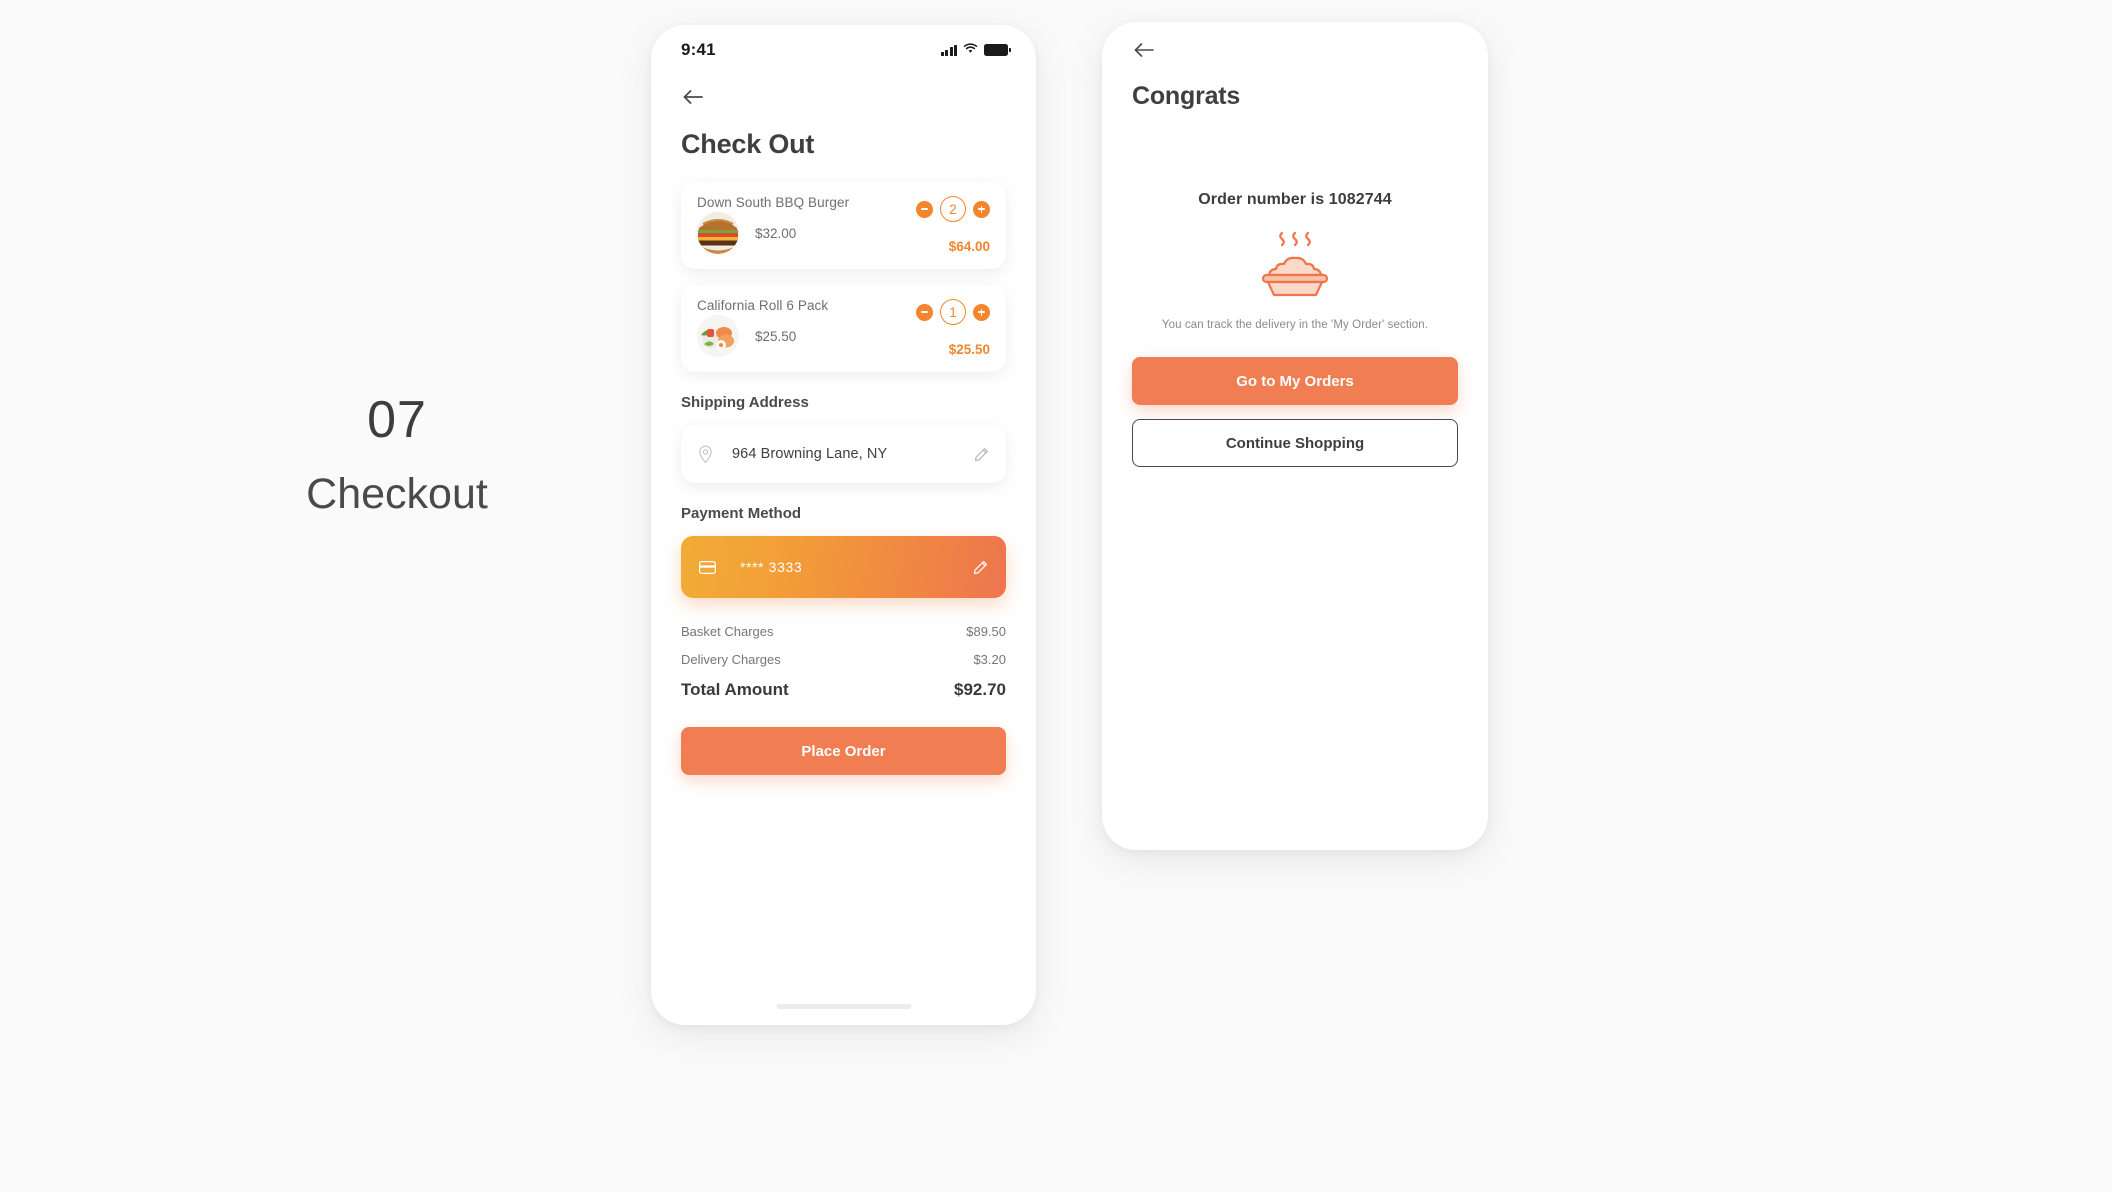  I want to click on home-indicator, so click(843, 1006).